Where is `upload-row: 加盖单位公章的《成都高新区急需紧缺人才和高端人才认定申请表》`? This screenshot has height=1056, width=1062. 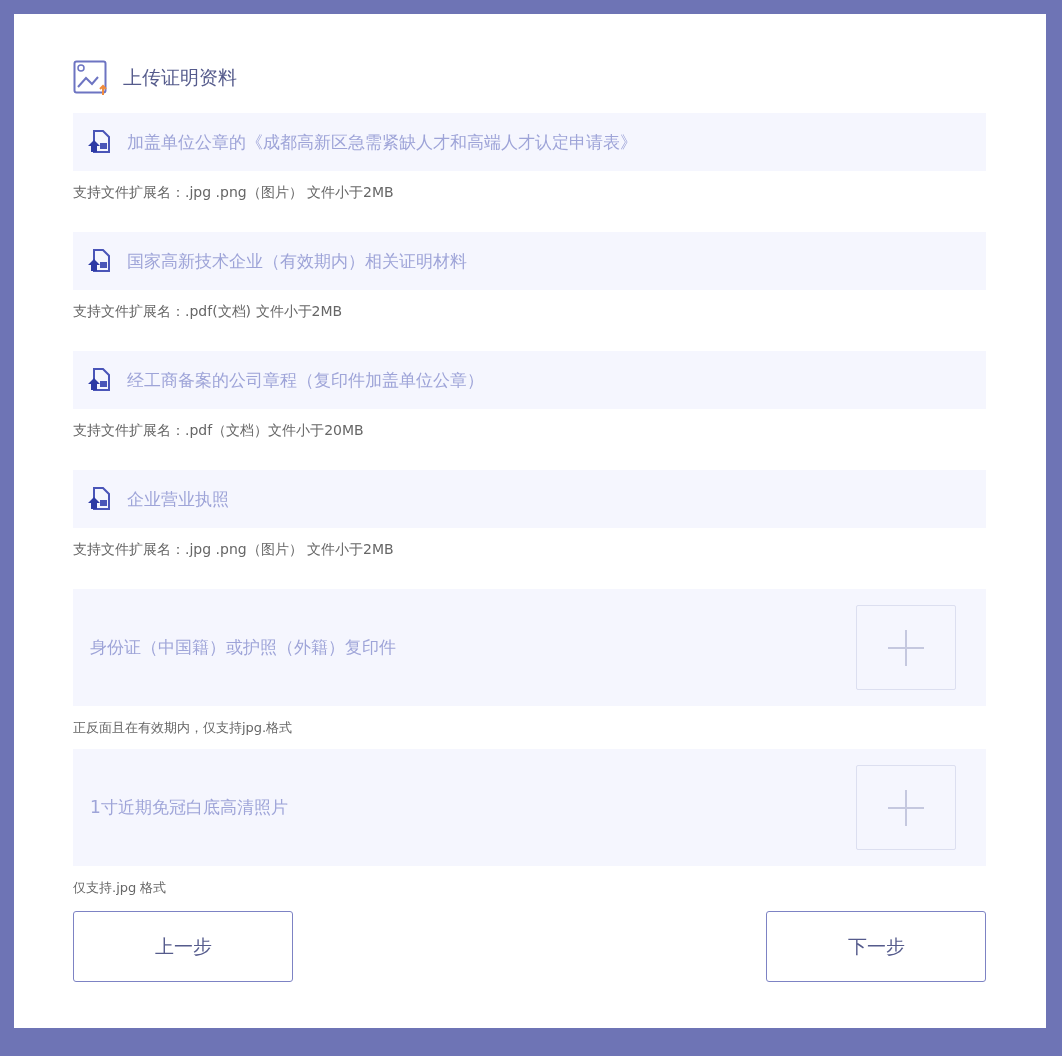 upload-row: 加盖单位公章的《成都高新区急需紧缺人才和高端人才认定申请表》 is located at coordinates (529, 142).